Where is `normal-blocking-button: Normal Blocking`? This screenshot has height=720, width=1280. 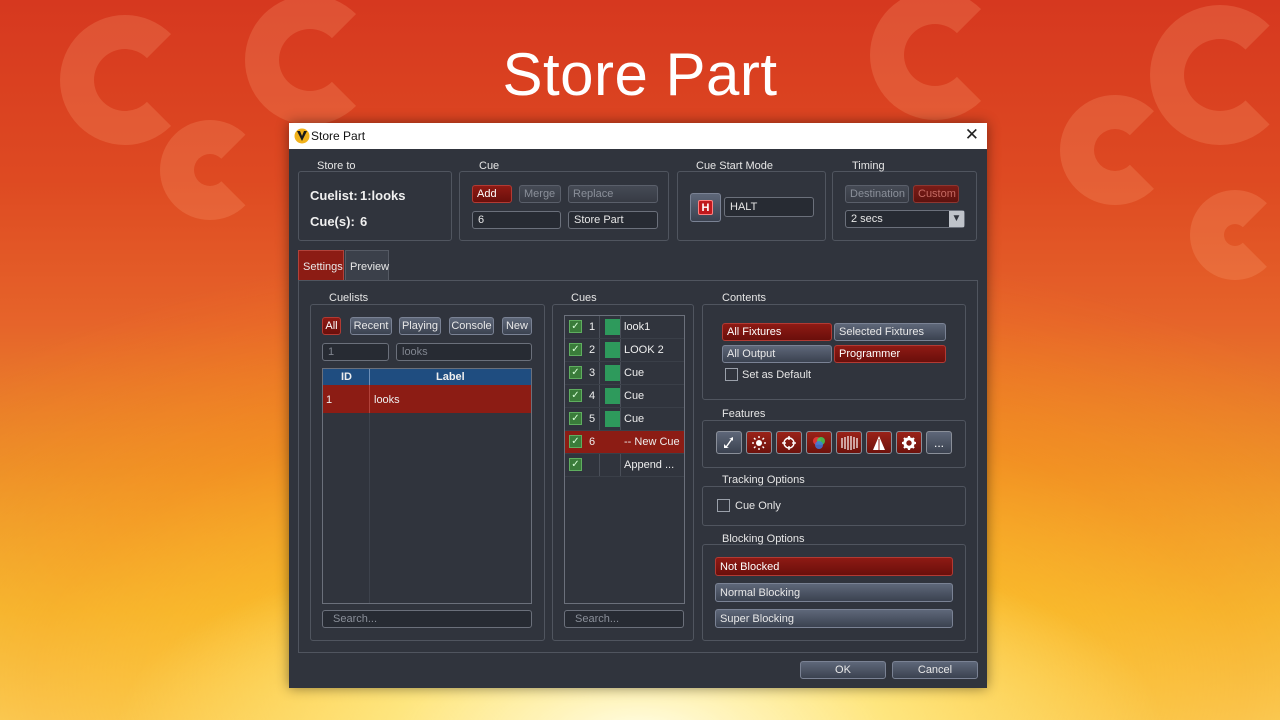
normal-blocking-button: Normal Blocking is located at coordinates (834, 592).